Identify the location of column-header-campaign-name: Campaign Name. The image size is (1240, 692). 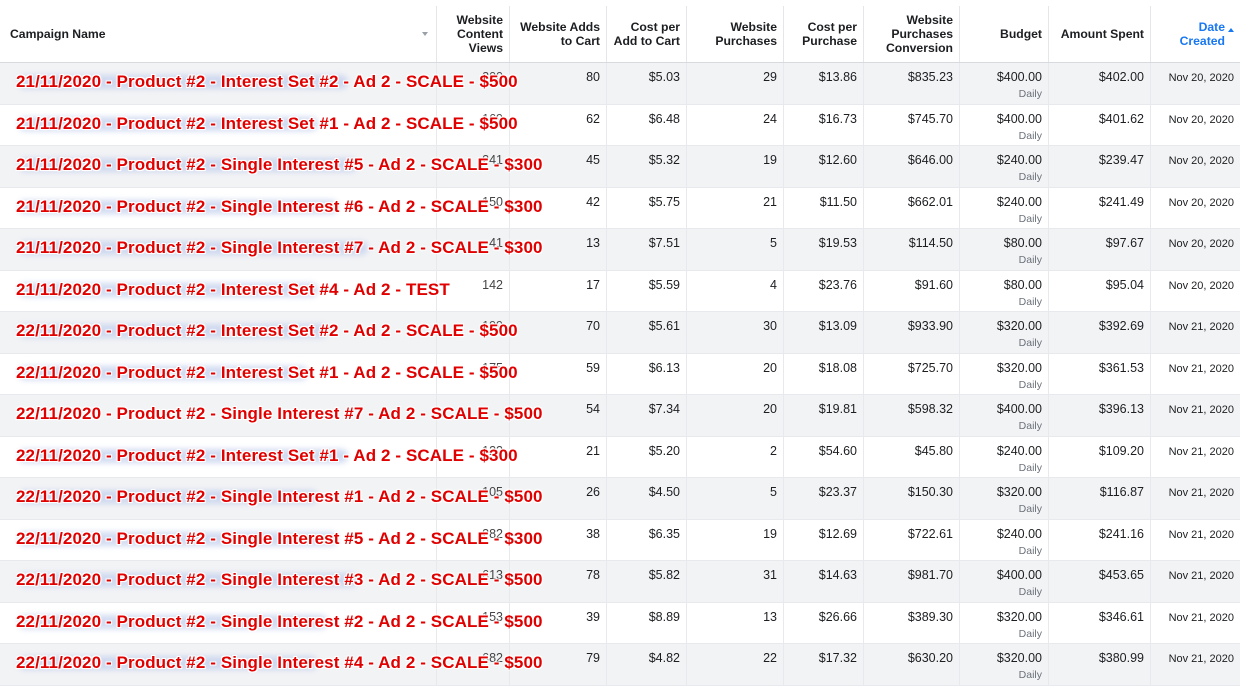
(218, 34).